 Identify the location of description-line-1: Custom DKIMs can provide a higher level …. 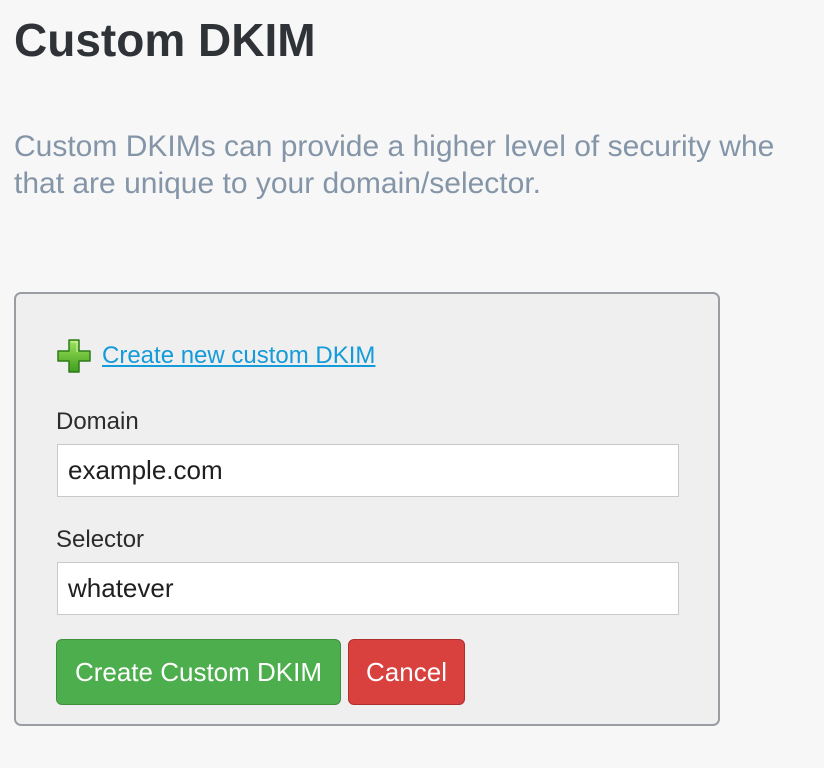
(394, 146).